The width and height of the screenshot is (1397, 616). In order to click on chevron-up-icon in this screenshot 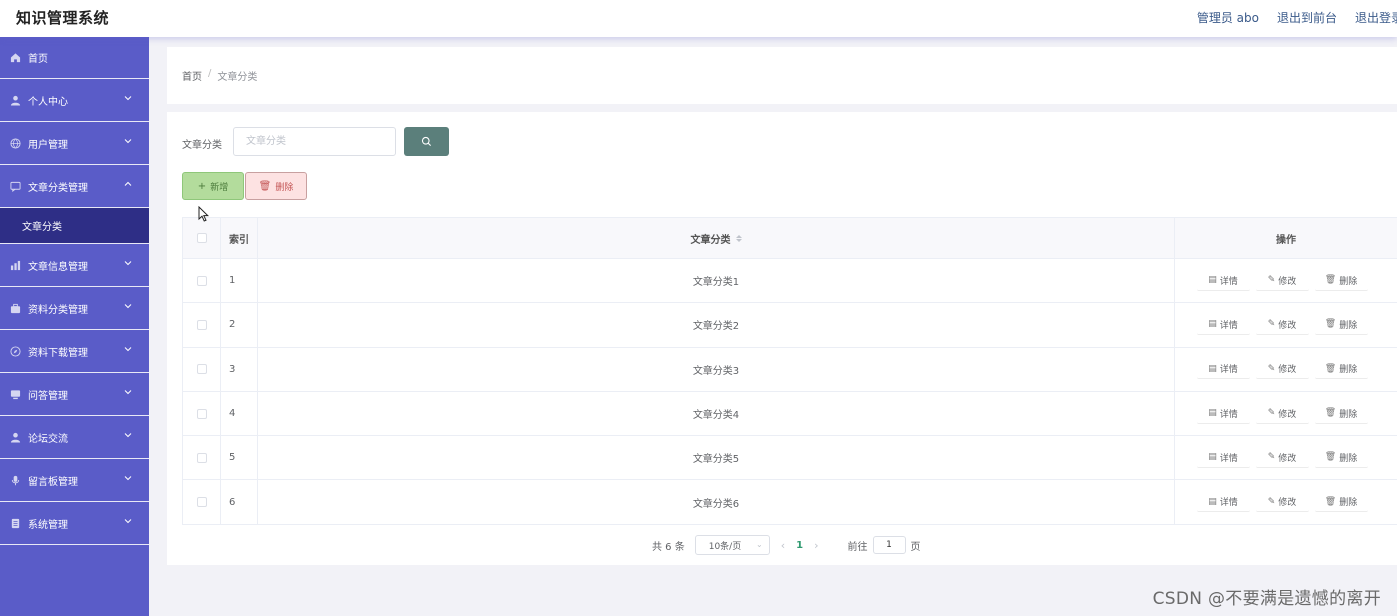, I will do `click(128, 183)`.